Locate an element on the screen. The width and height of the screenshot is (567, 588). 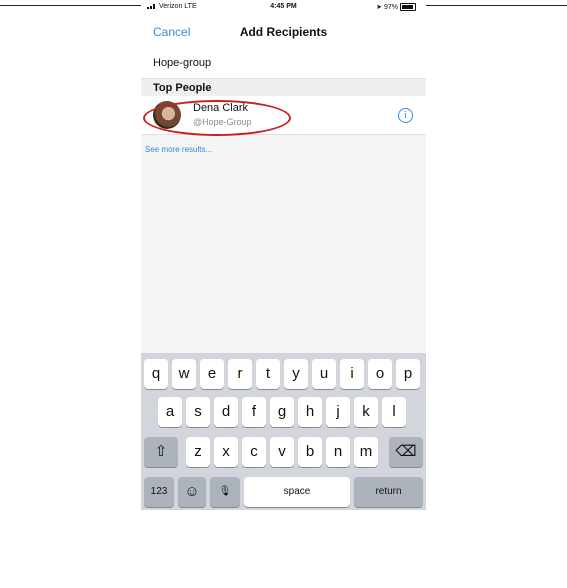
key-g: g is located at coordinates (282, 412).